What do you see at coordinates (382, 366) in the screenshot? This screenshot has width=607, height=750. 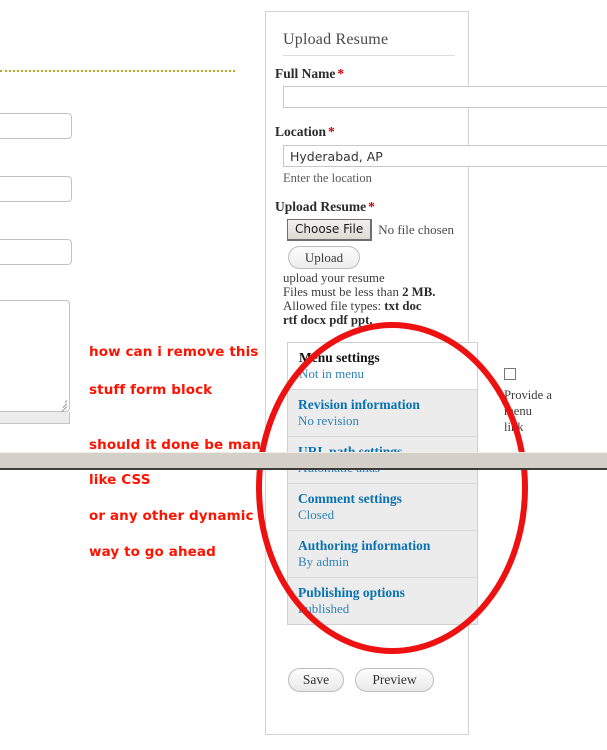 I see `tab-menu-settings: Menu settings Not in menu` at bounding box center [382, 366].